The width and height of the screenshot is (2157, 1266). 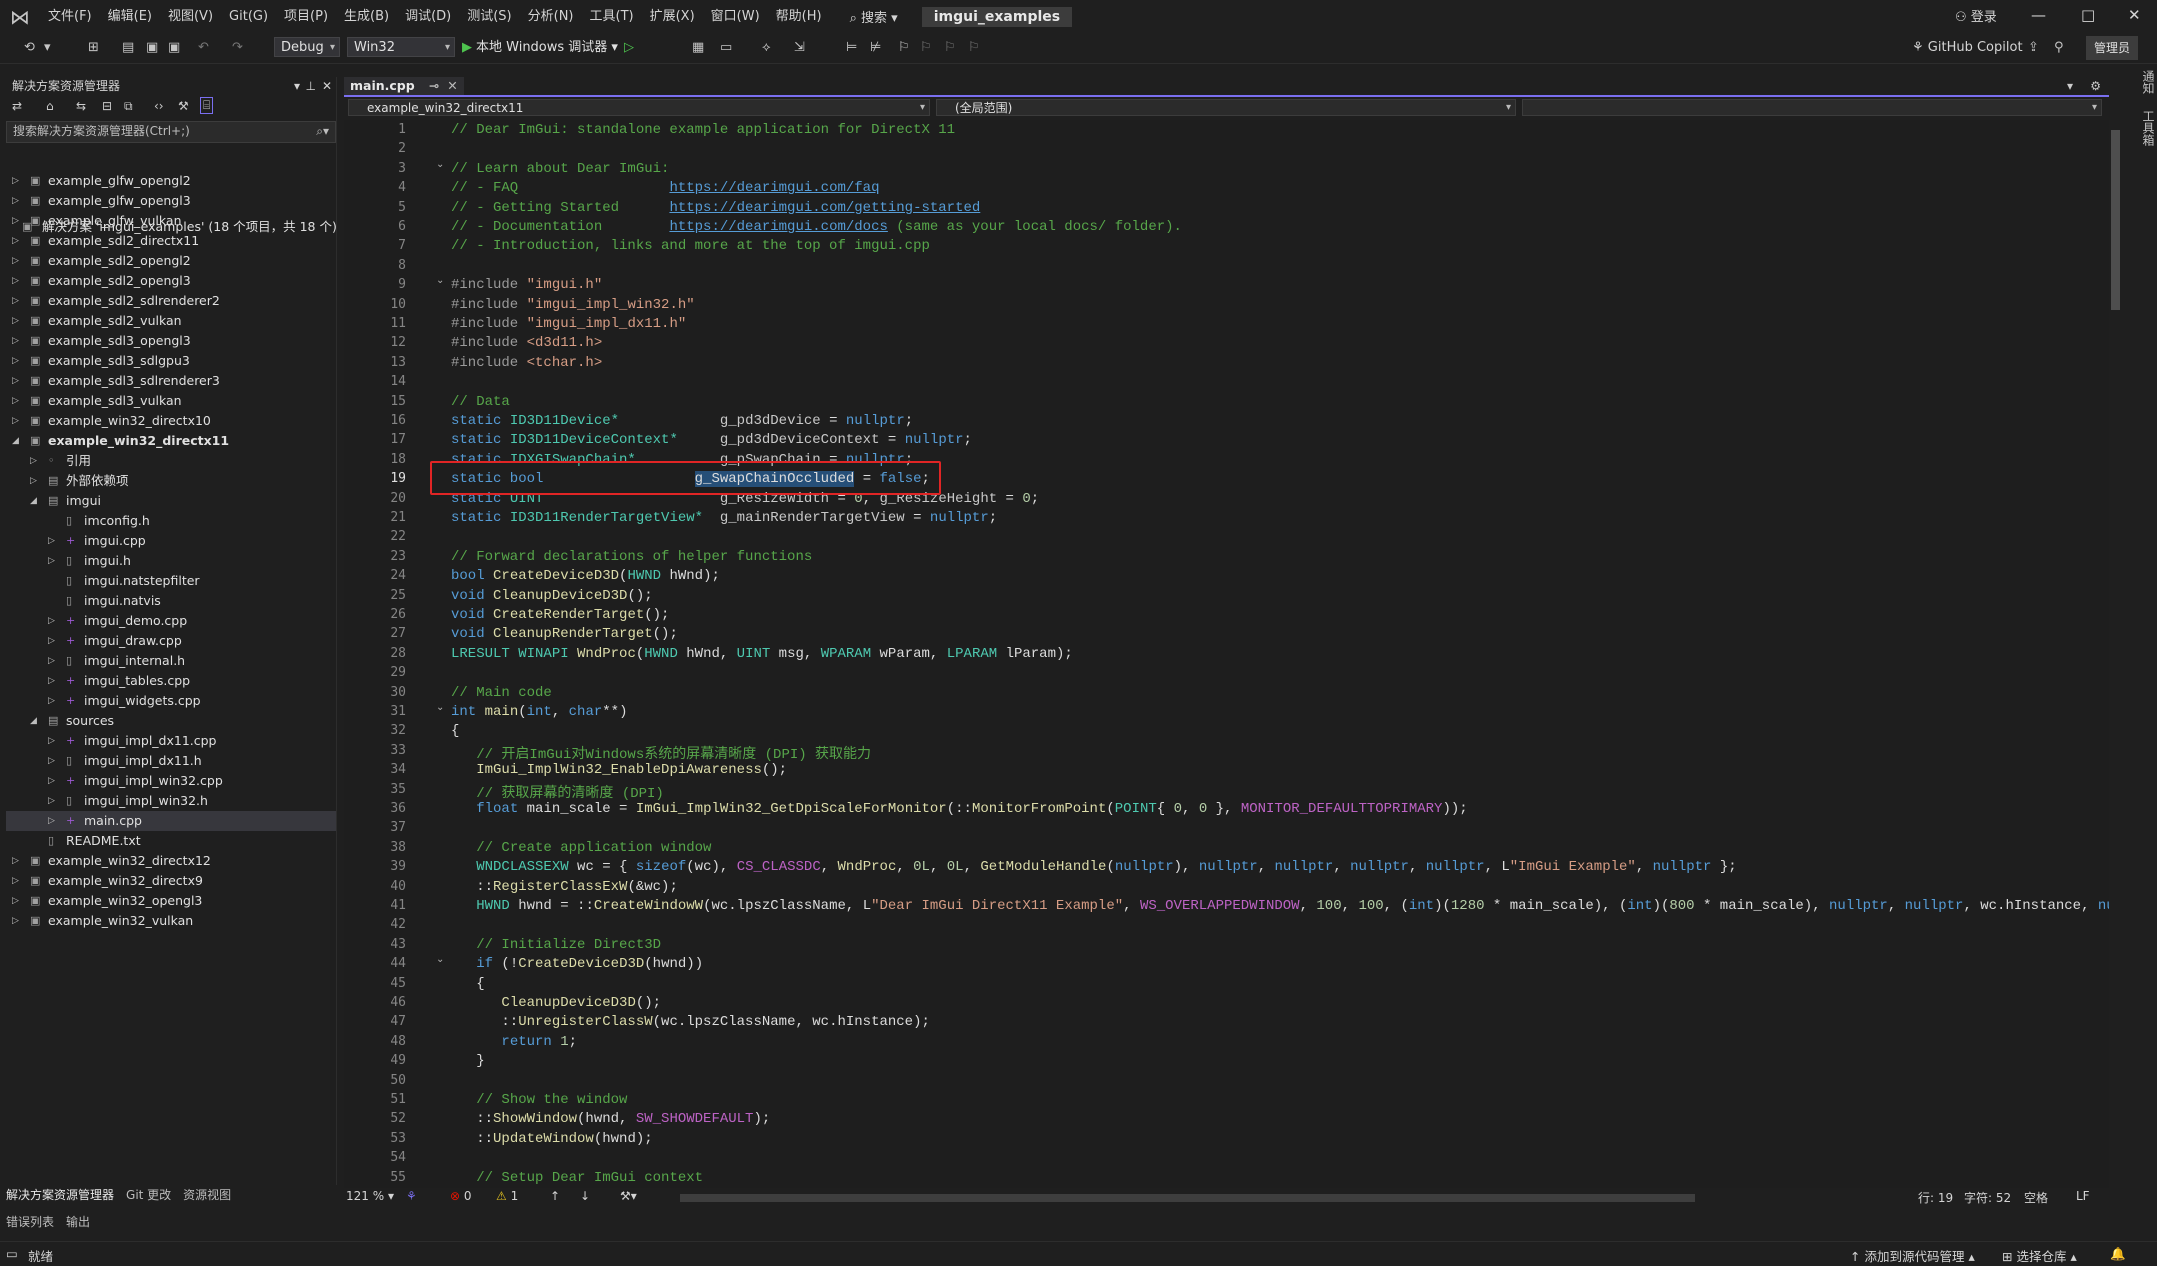 What do you see at coordinates (171, 281) in the screenshot?
I see `tree-item: ▷ ▣ example_sdl2_opengl3` at bounding box center [171, 281].